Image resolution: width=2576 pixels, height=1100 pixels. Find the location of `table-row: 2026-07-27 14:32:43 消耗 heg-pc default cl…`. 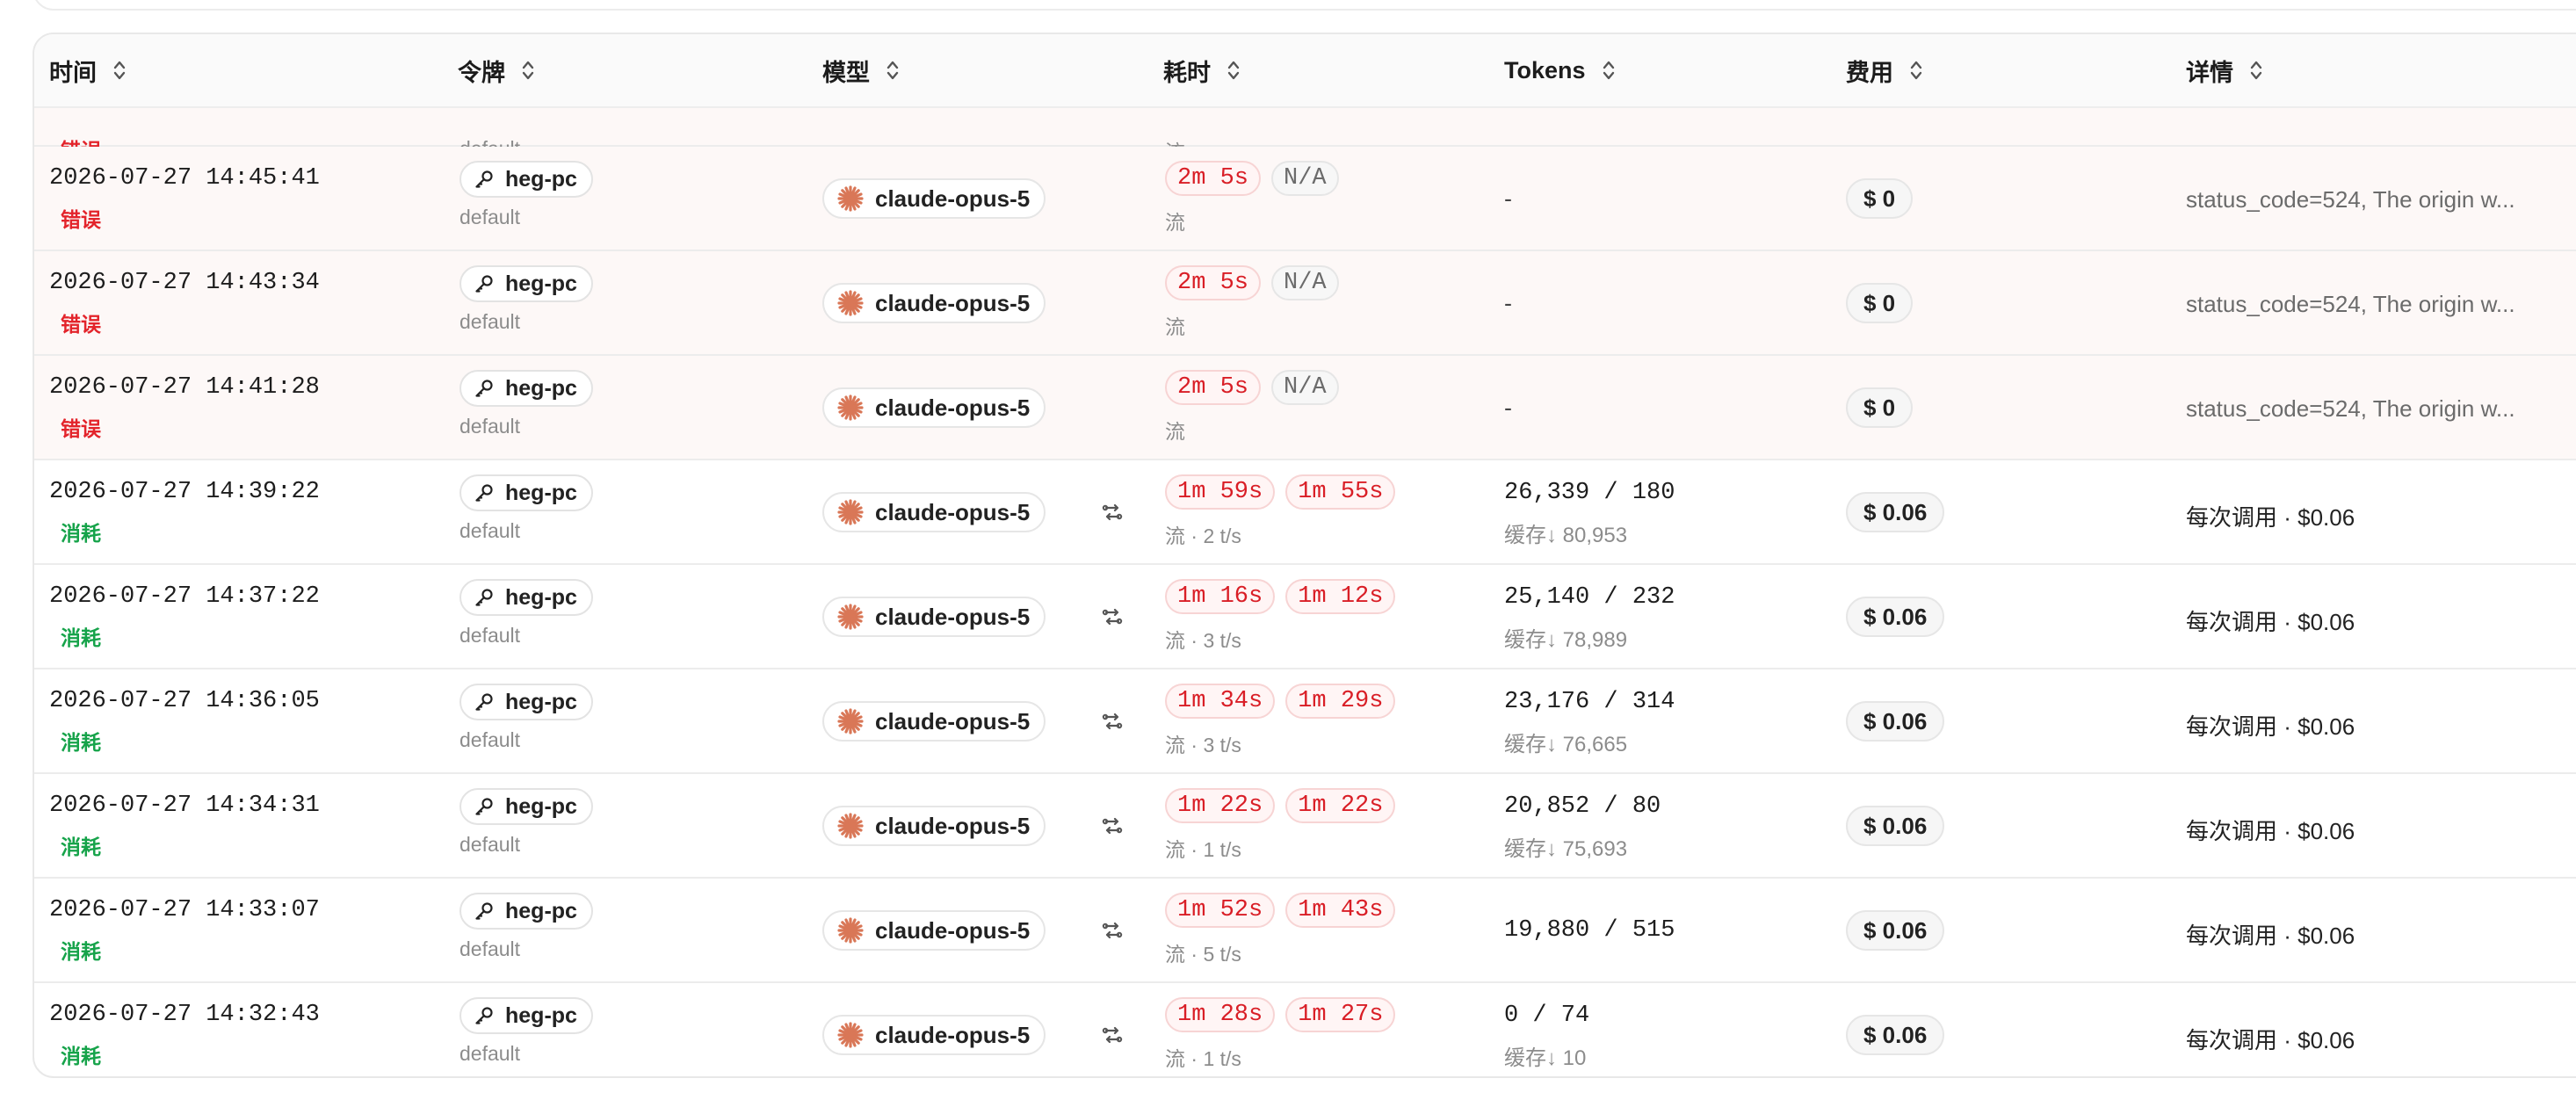

table-row: 2026-07-27 14:32:43 消耗 heg-pc default cl… is located at coordinates (1305, 1029).